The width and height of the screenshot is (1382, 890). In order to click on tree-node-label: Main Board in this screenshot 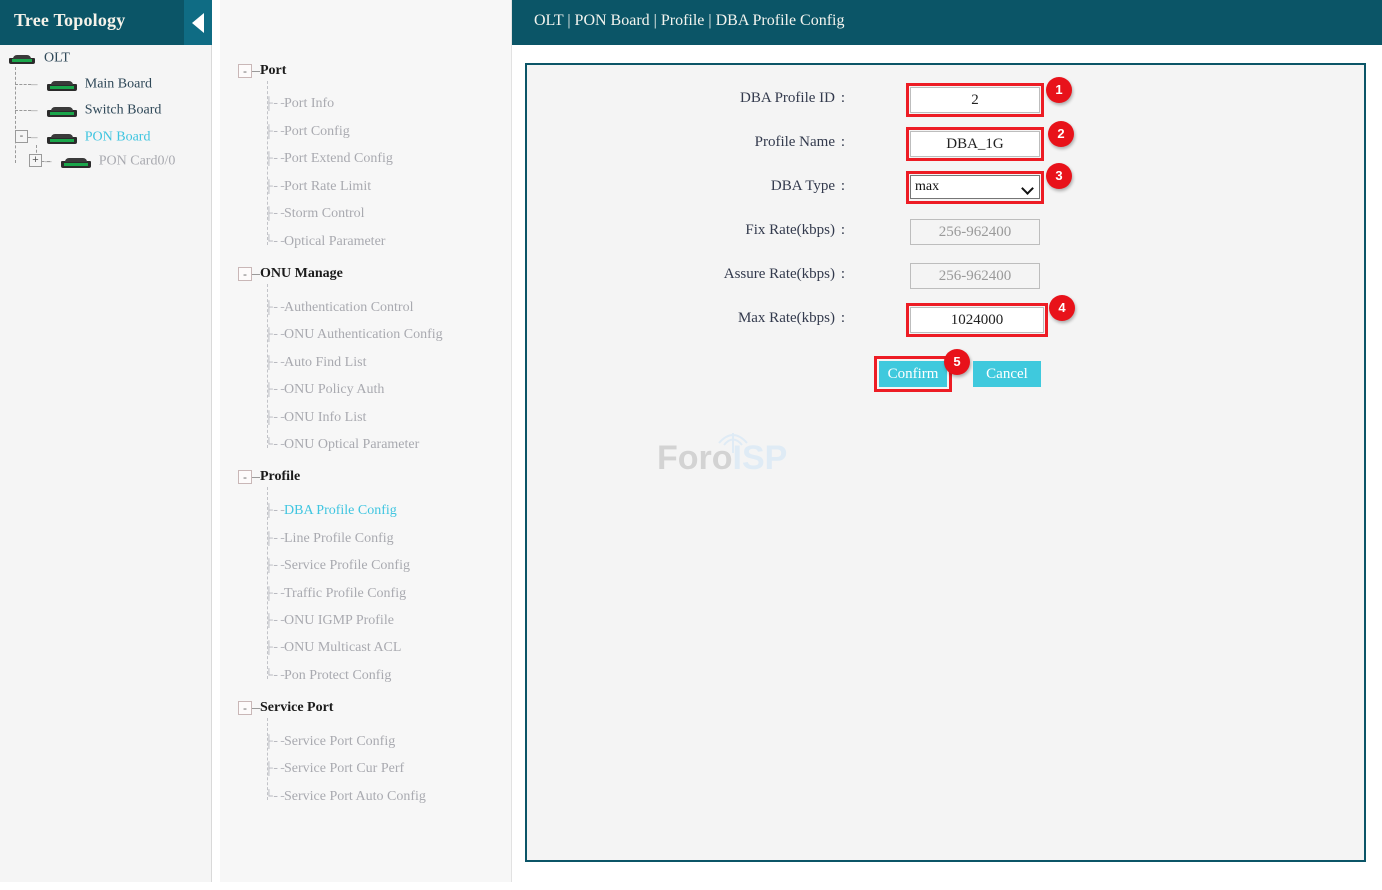, I will do `click(118, 84)`.